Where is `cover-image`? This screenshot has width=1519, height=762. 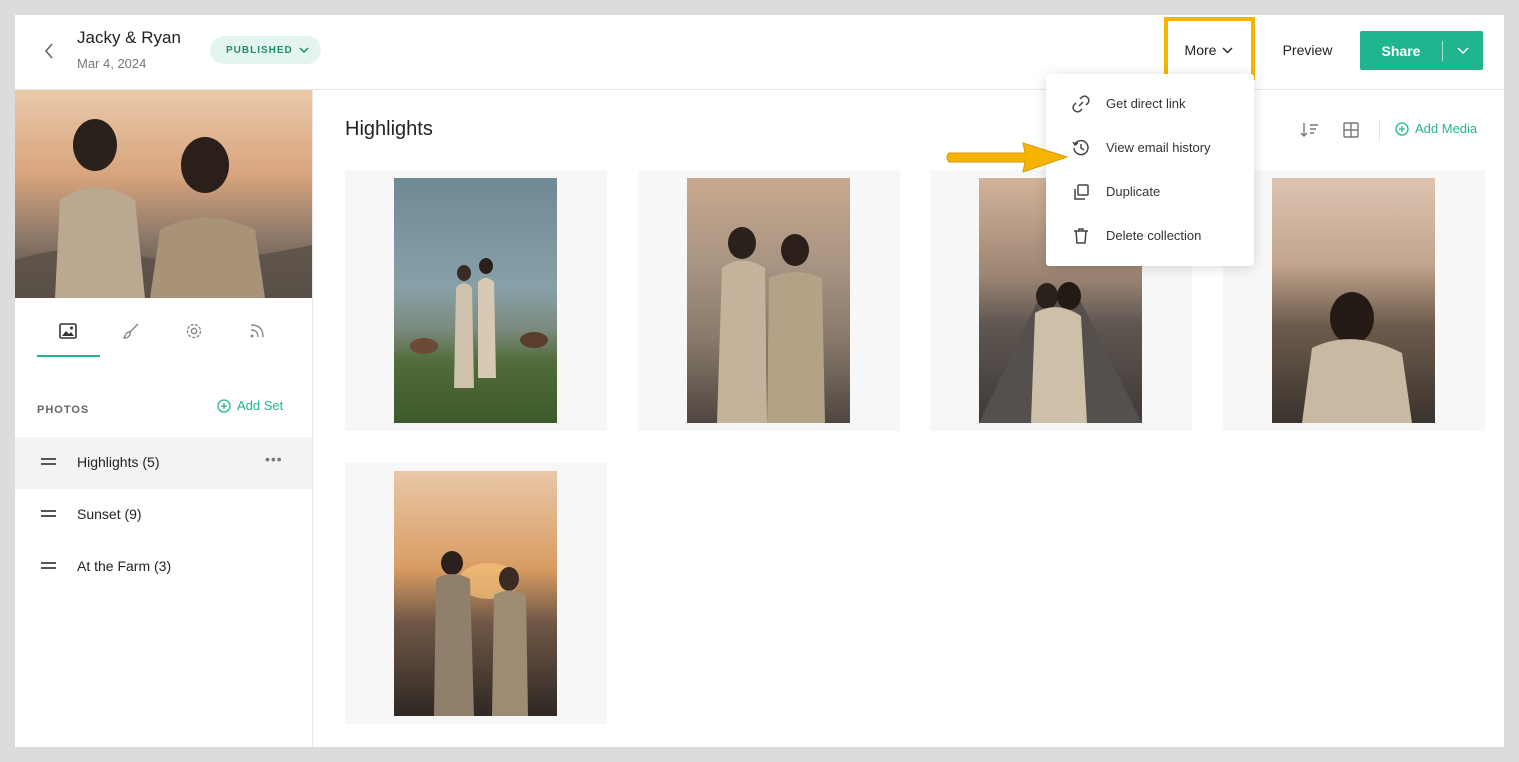 cover-image is located at coordinates (163, 208).